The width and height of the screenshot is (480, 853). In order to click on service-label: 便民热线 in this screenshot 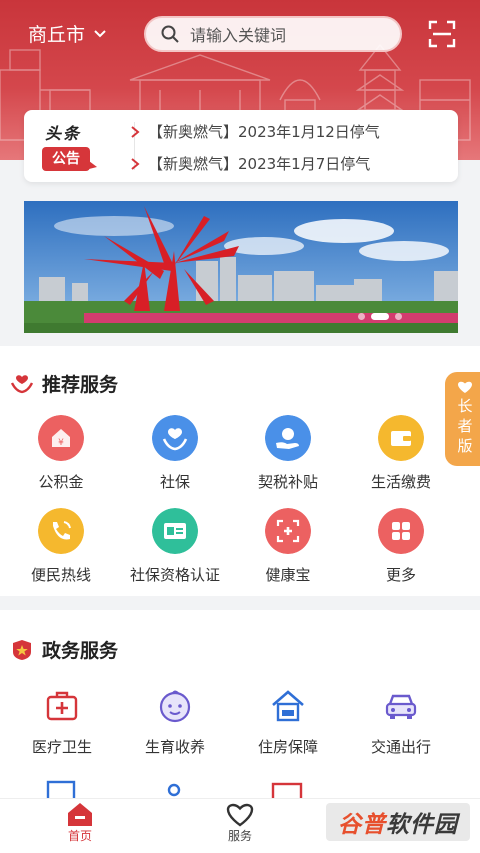, I will do `click(60, 575)`.